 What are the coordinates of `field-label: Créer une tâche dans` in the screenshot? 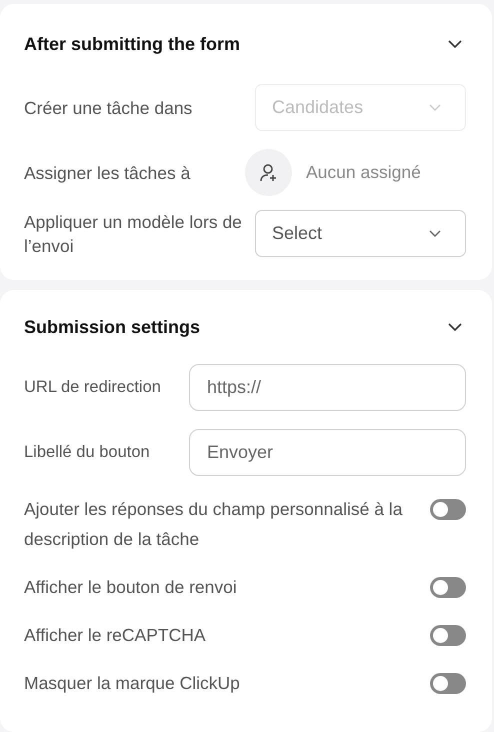 It's located at (109, 108).